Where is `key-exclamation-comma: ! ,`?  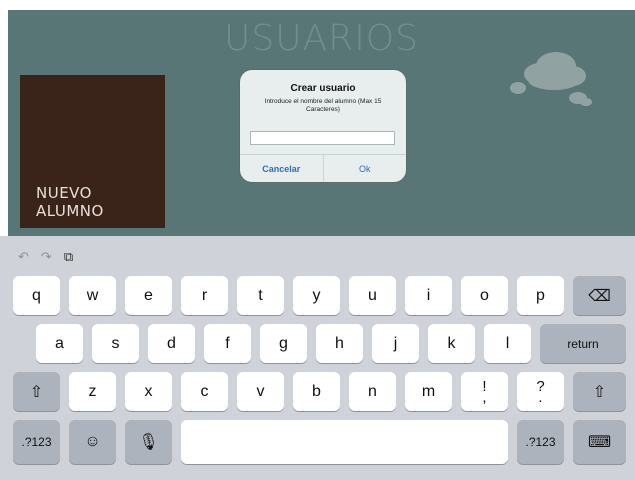
key-exclamation-comma: ! , is located at coordinates (484, 391).